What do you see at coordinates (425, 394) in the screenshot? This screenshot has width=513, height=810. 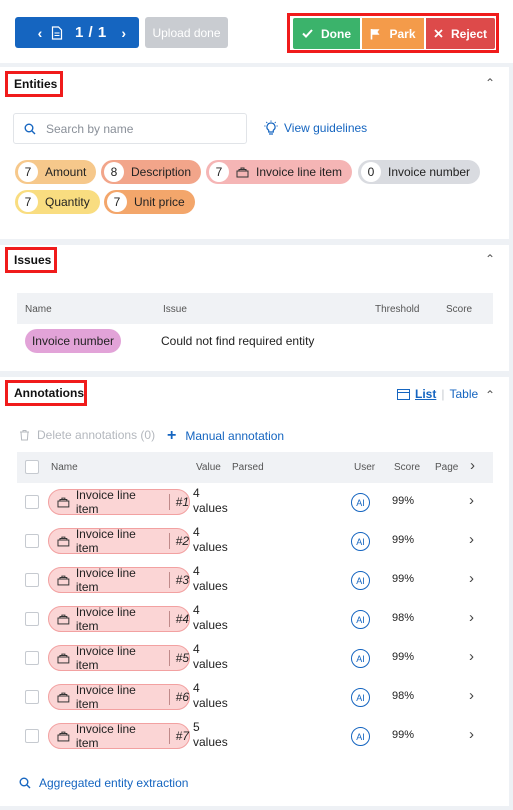 I see `list-view-tab: List` at bounding box center [425, 394].